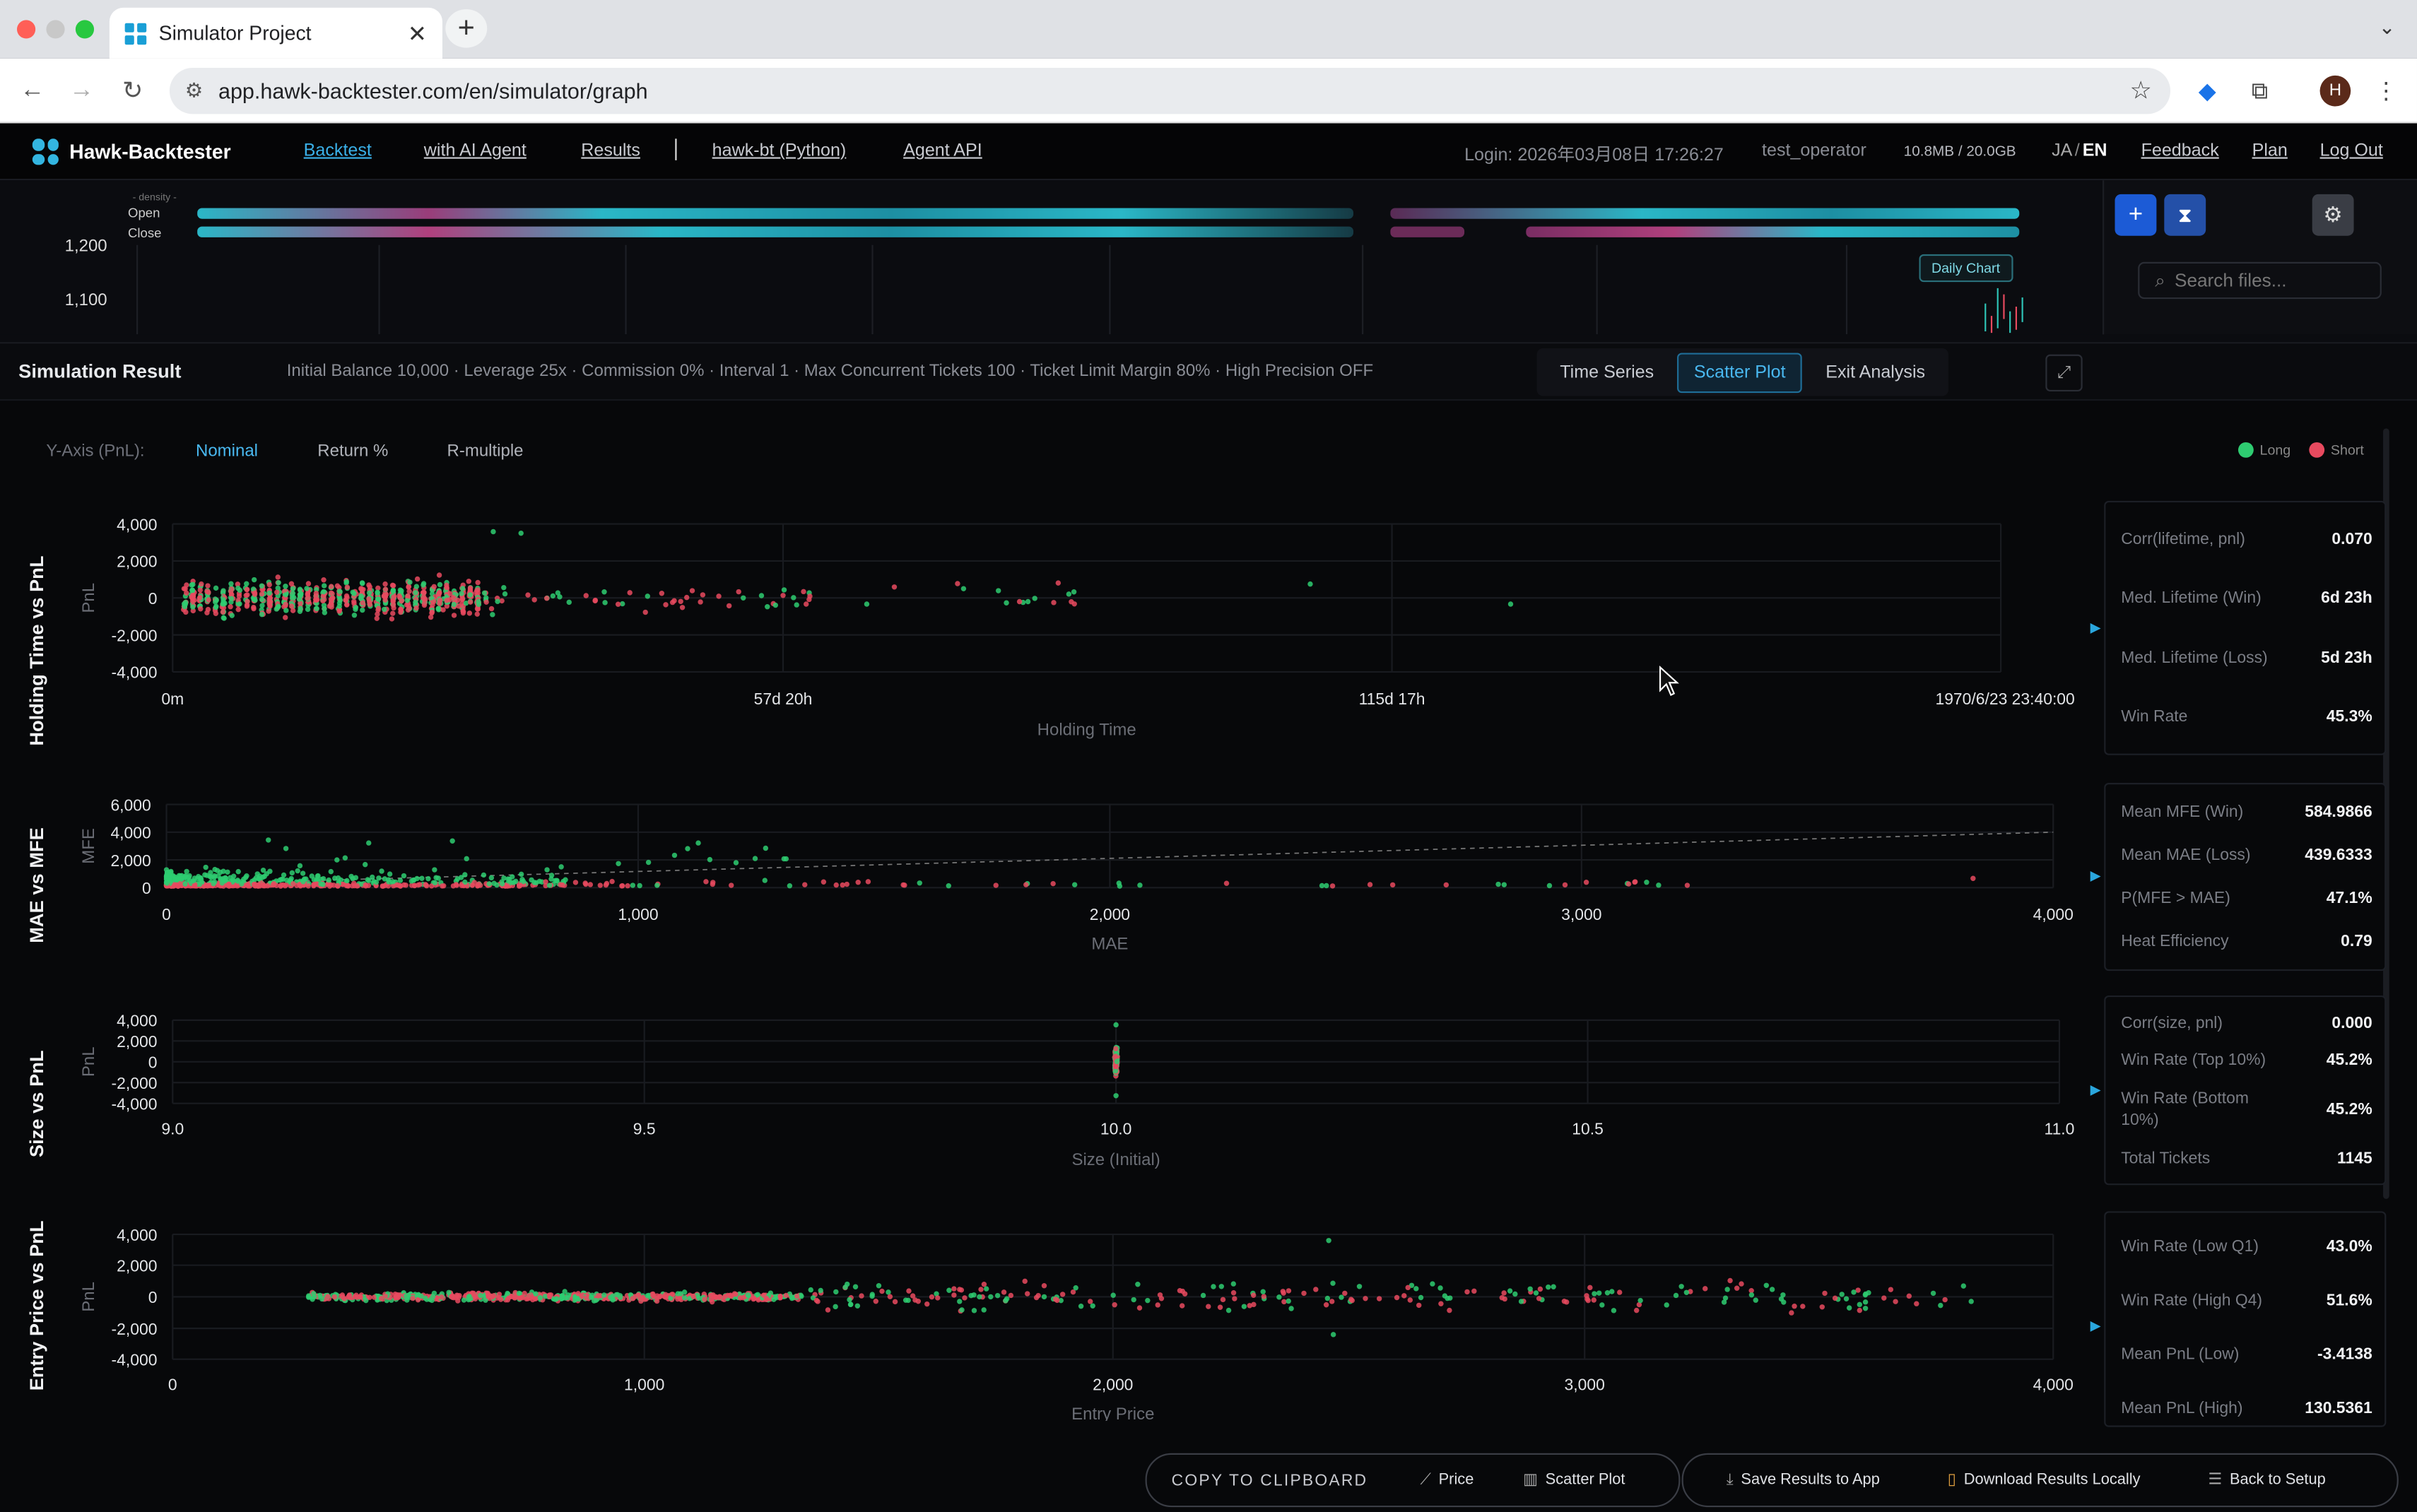 Image resolution: width=2417 pixels, height=1512 pixels. Describe the element at coordinates (2180, 151) in the screenshot. I see `nav-feedback: Feedback` at that location.